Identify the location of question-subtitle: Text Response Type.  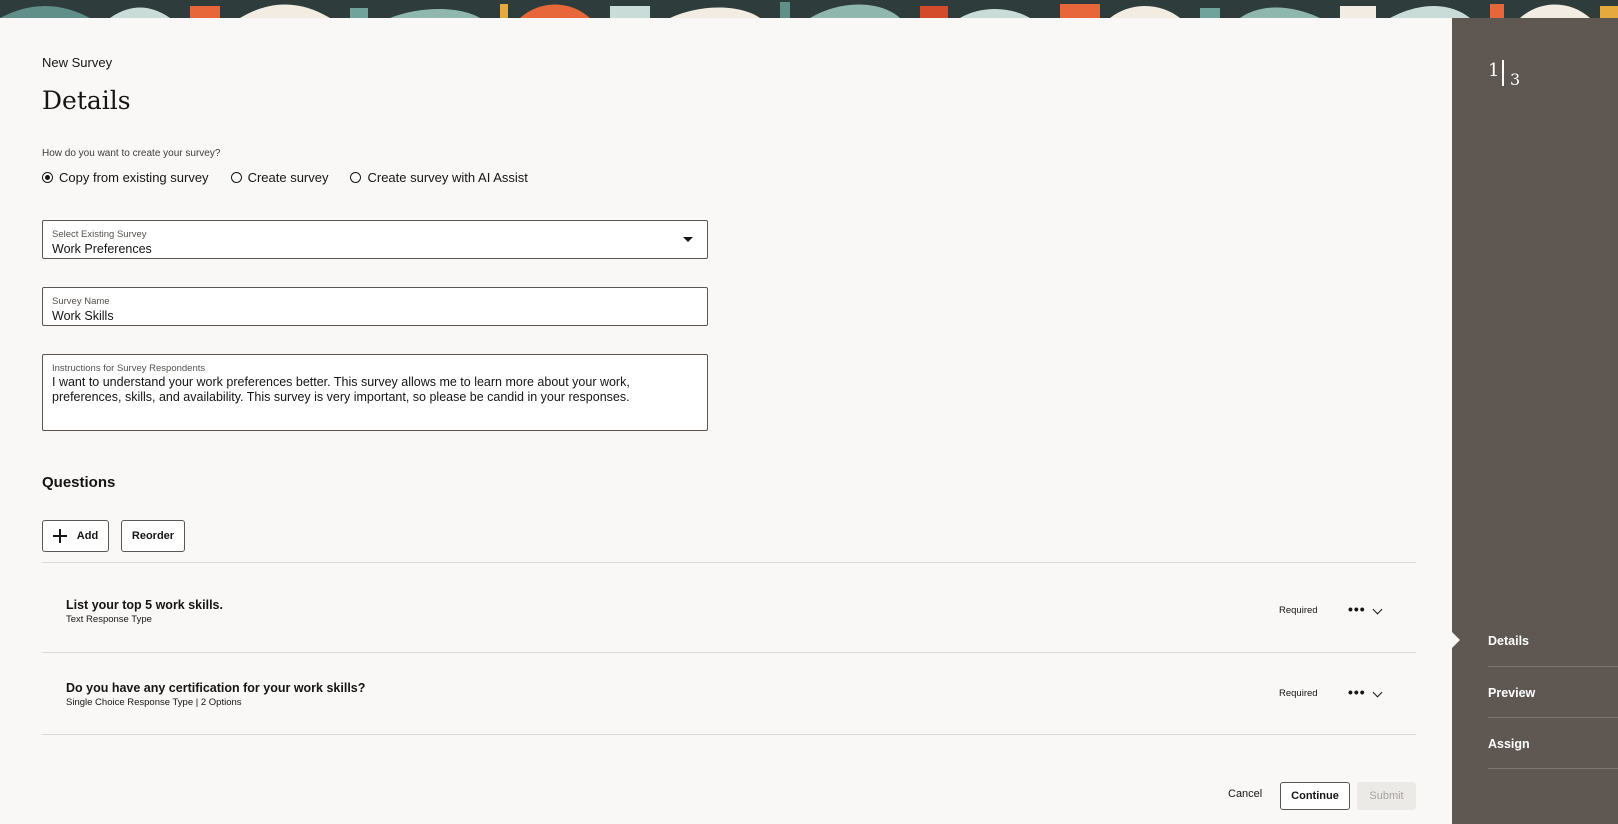
(109, 619).